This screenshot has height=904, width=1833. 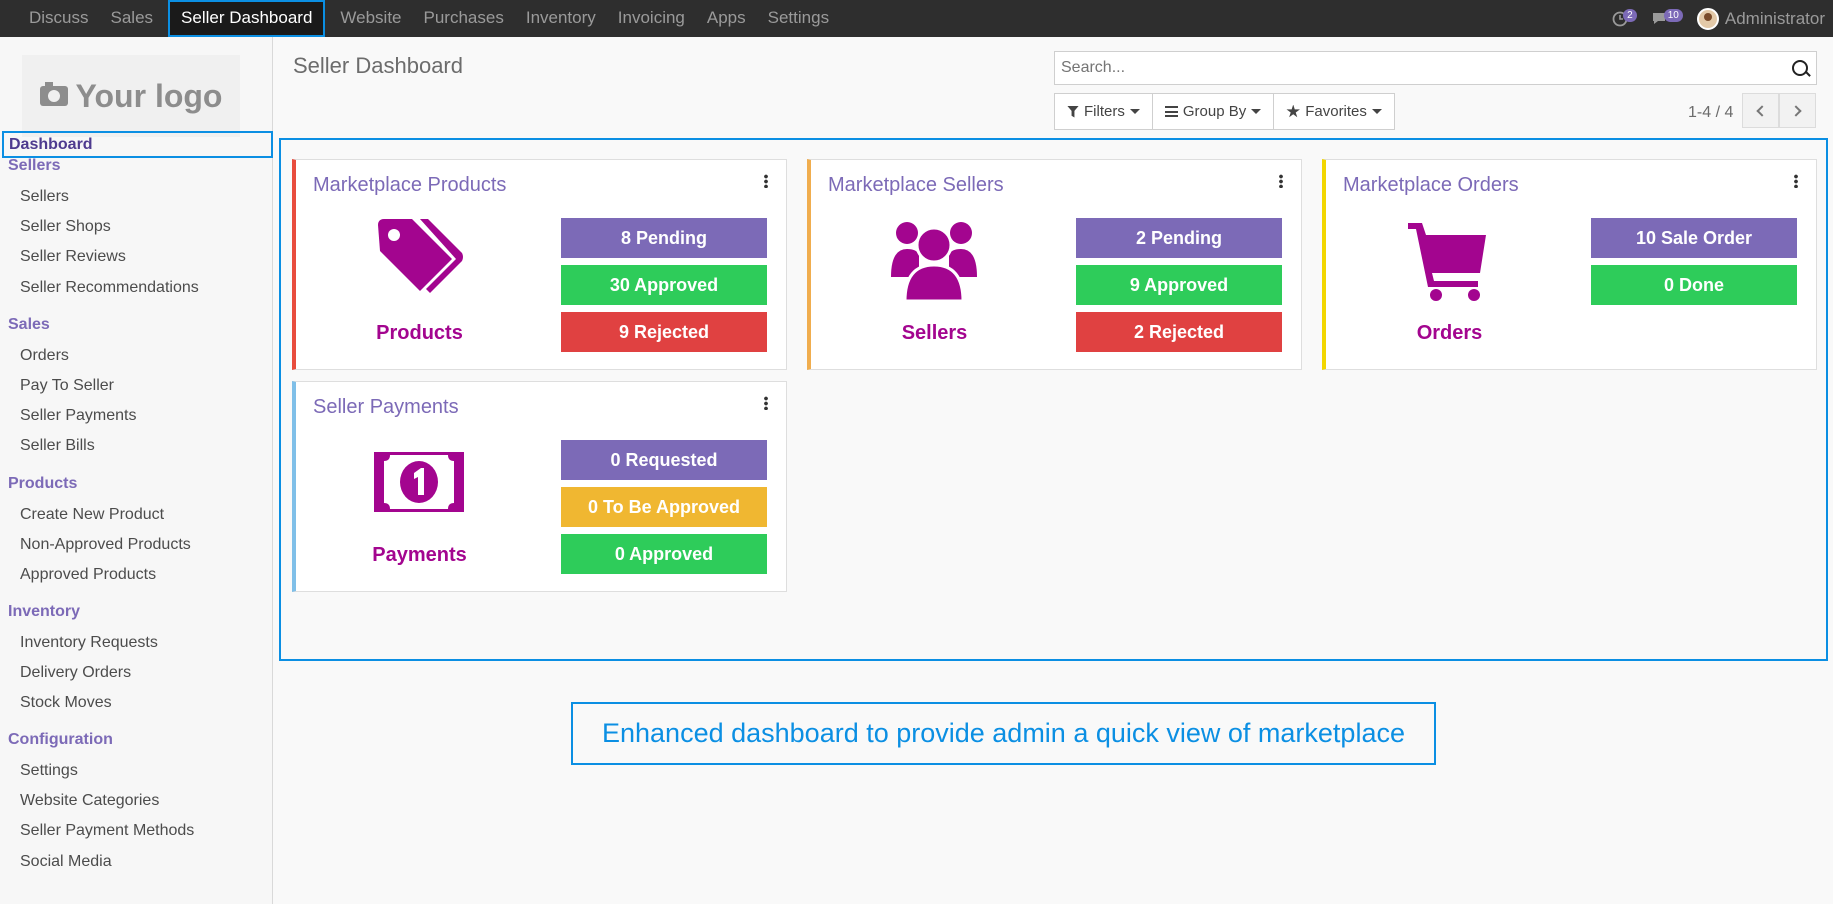 I want to click on sidebar-item-delivery-orders: Delivery Orders, so click(x=75, y=673).